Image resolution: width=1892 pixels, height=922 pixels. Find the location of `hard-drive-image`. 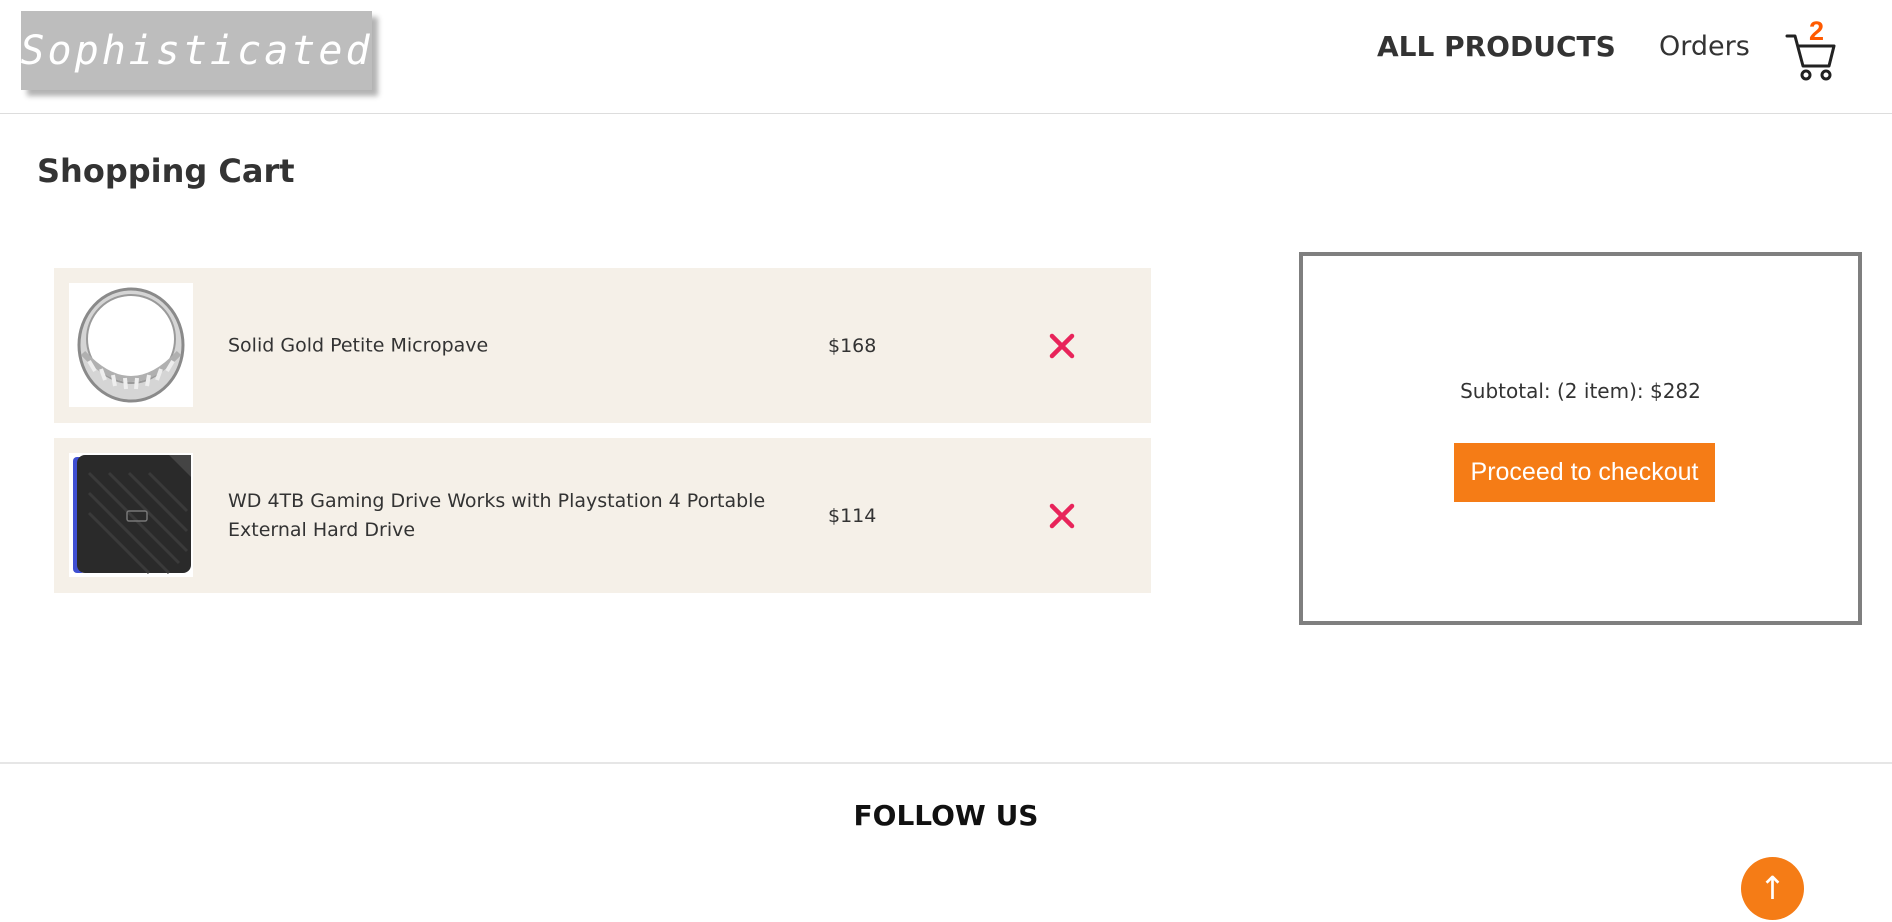

hard-drive-image is located at coordinates (131, 515).